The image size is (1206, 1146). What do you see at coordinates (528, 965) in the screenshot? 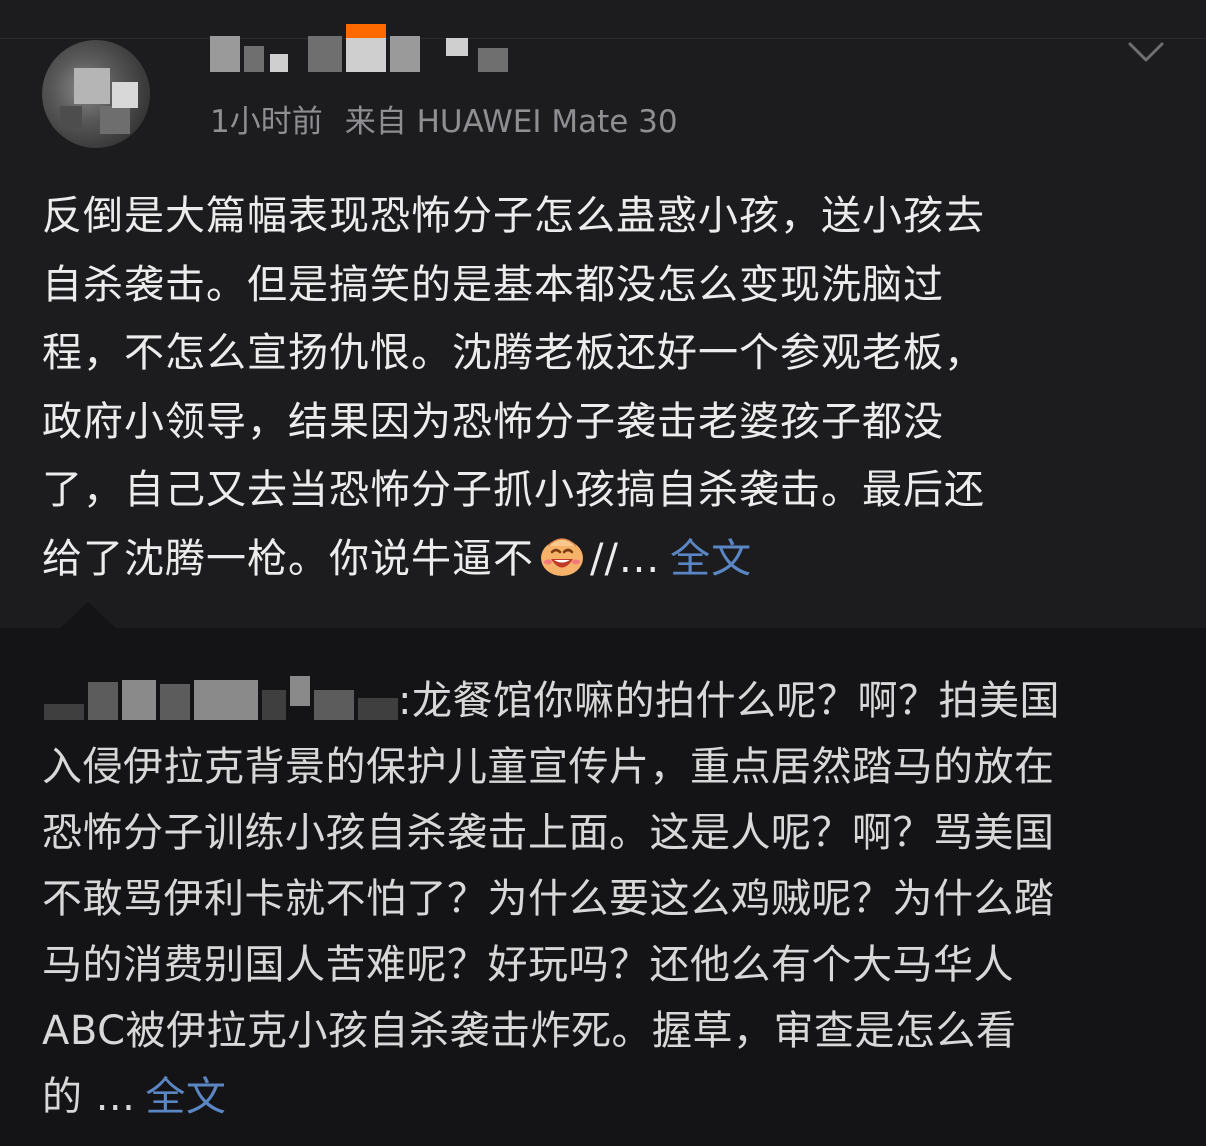
I see `quote-body-line: 马的消费别国人苦难呢？好玩吗？还他么有个大马华人` at bounding box center [528, 965].